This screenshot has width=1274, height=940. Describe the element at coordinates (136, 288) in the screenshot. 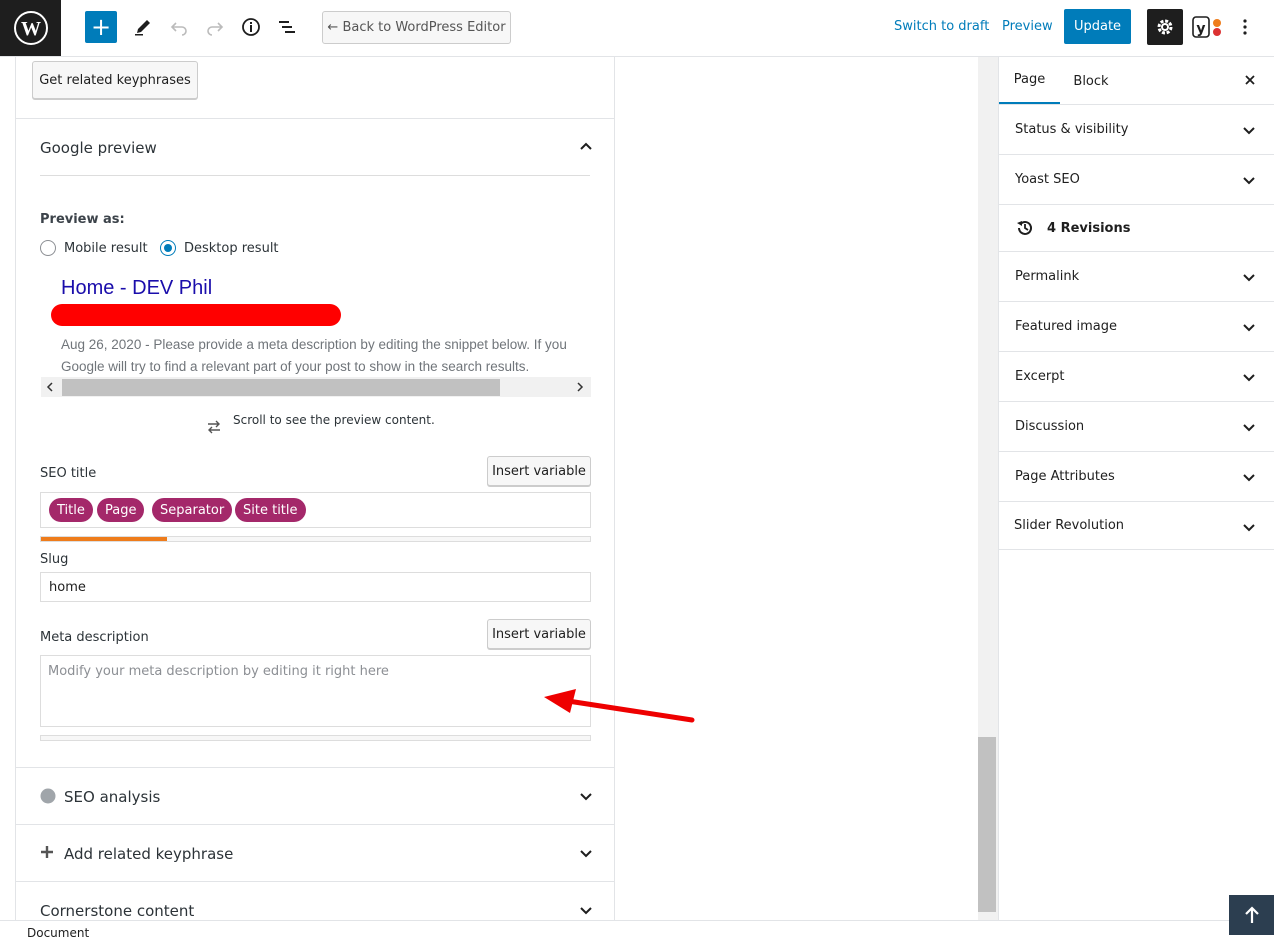

I see `google-preview-title: Home - DEV Phil` at that location.